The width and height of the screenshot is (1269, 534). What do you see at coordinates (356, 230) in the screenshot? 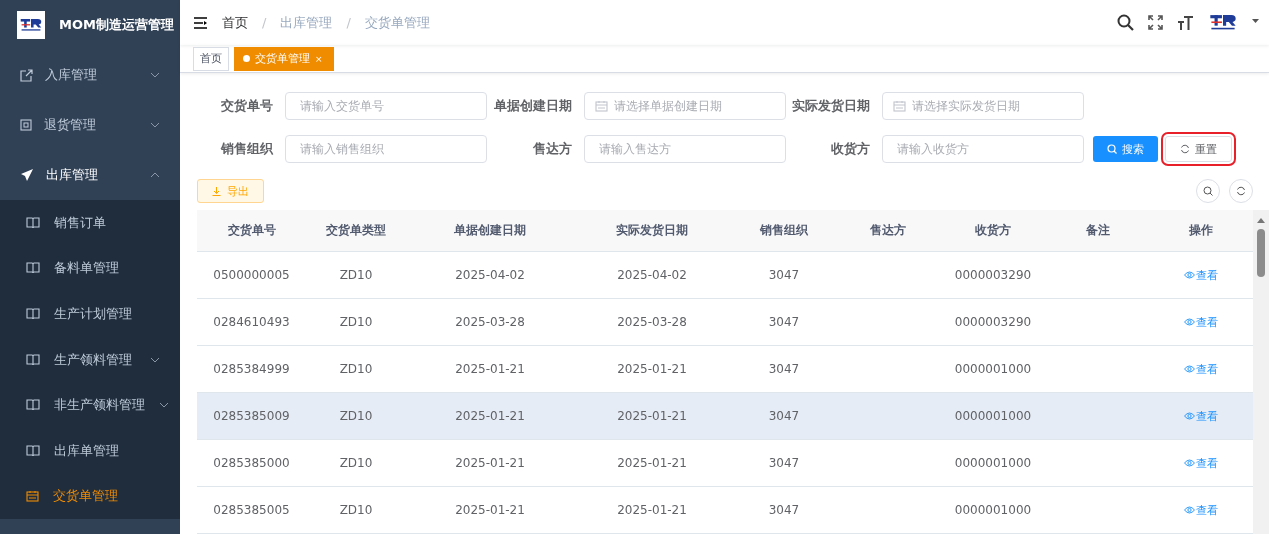
I see `column-header: 交货单类型` at bounding box center [356, 230].